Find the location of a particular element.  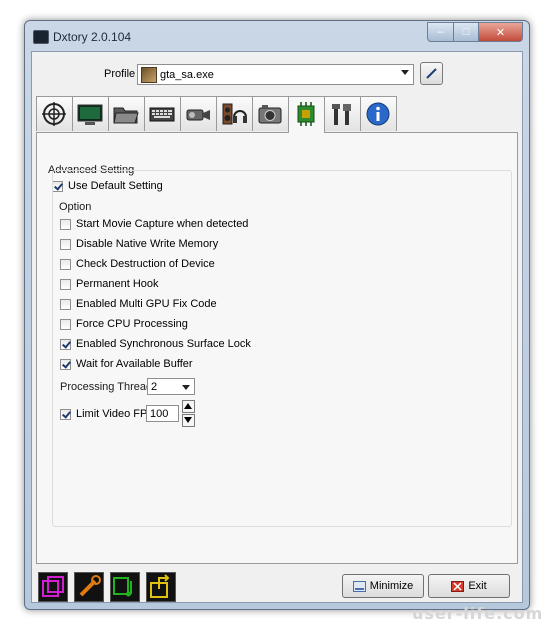

profile-label: Profile is located at coordinates (120, 74).